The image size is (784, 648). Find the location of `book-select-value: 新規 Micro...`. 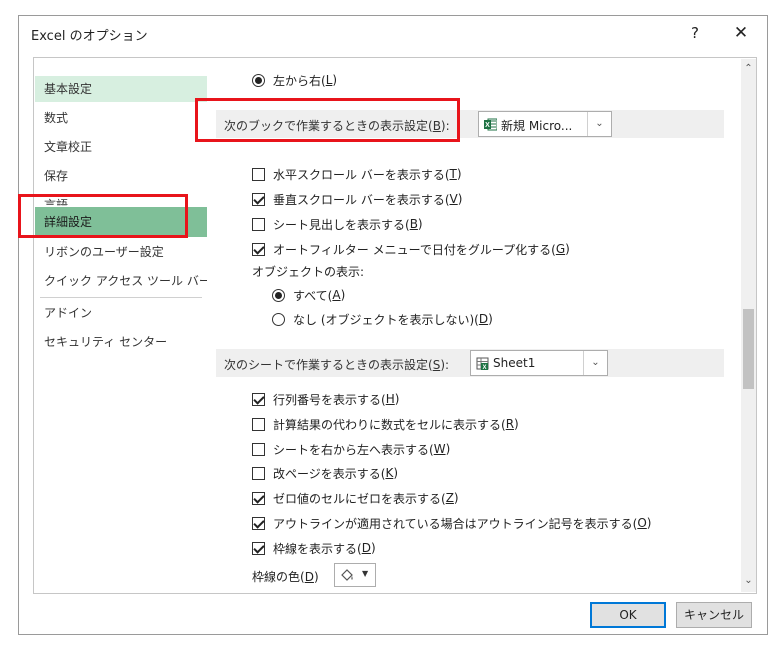

book-select-value: 新規 Micro... is located at coordinates (537, 126).